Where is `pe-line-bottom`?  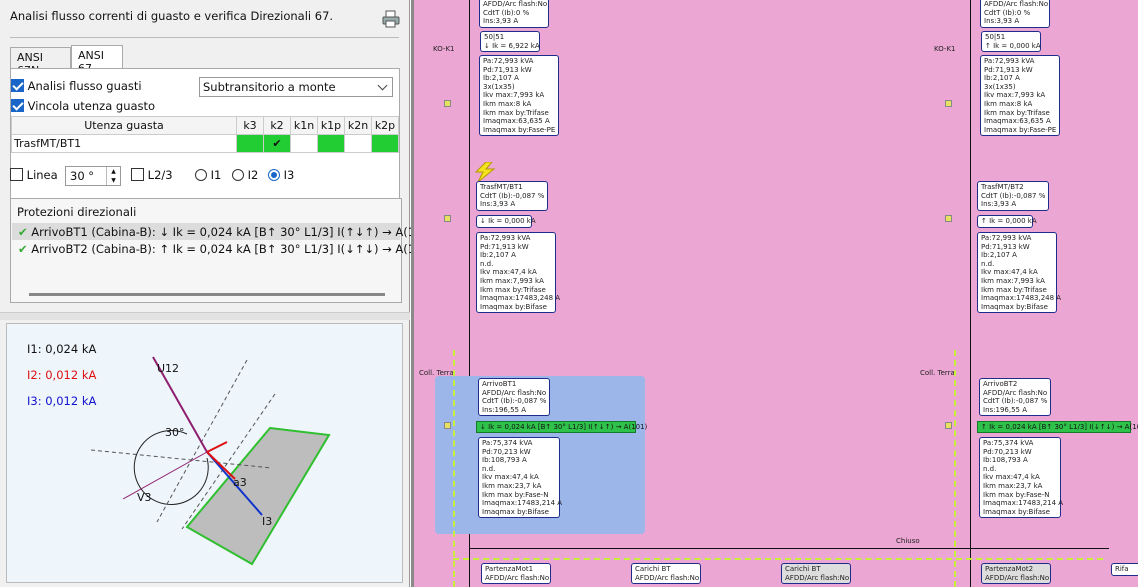 pe-line-bottom is located at coordinates (778, 559).